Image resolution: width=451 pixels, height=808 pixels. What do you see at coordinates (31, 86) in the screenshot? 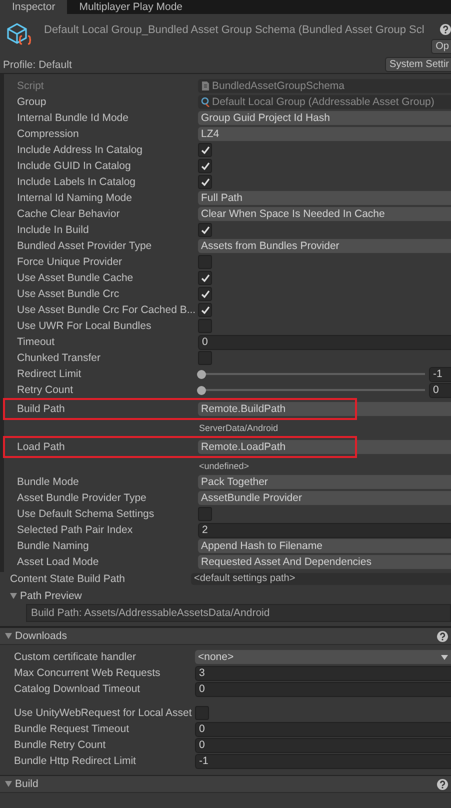
I see `field-label: Script` at bounding box center [31, 86].